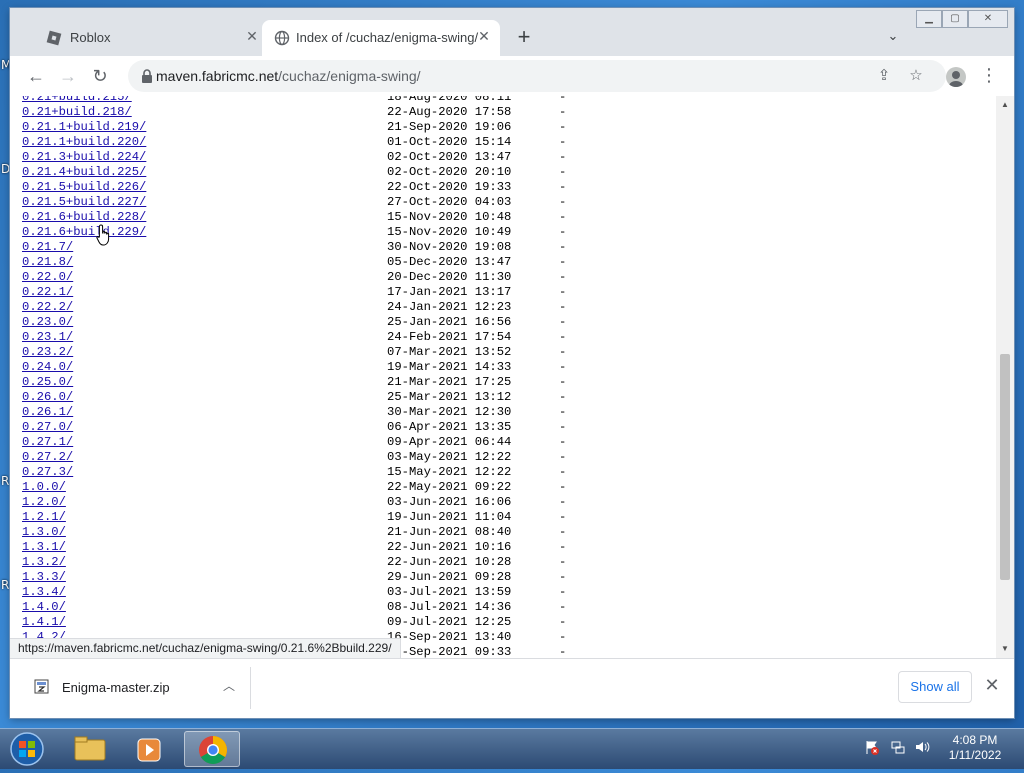  What do you see at coordinates (229, 686) in the screenshot?
I see `chevron-up-icon: ︿` at bounding box center [229, 686].